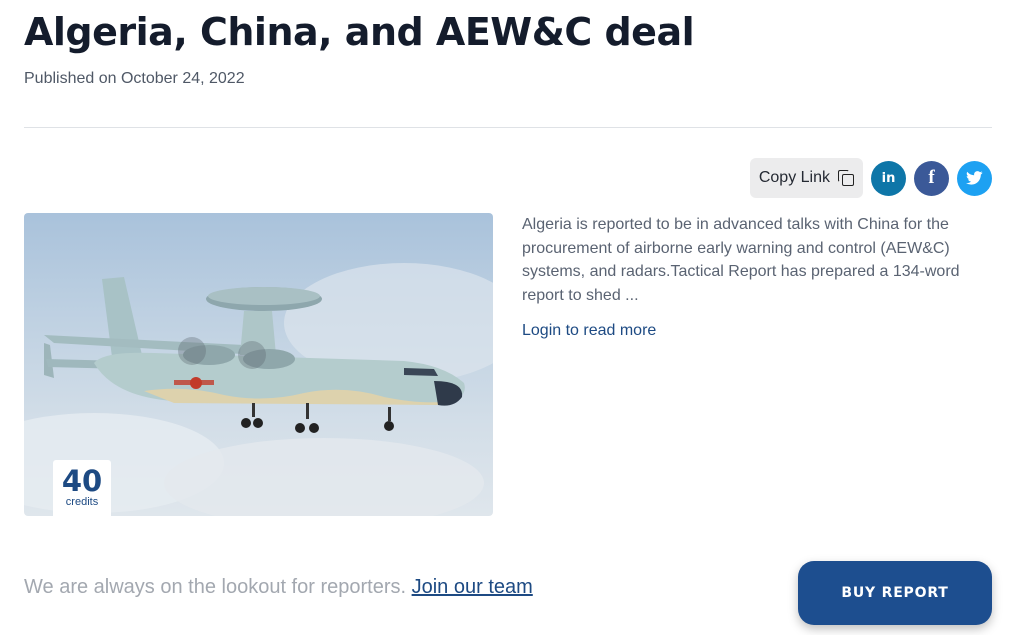  What do you see at coordinates (508, 127) in the screenshot?
I see `divider` at bounding box center [508, 127].